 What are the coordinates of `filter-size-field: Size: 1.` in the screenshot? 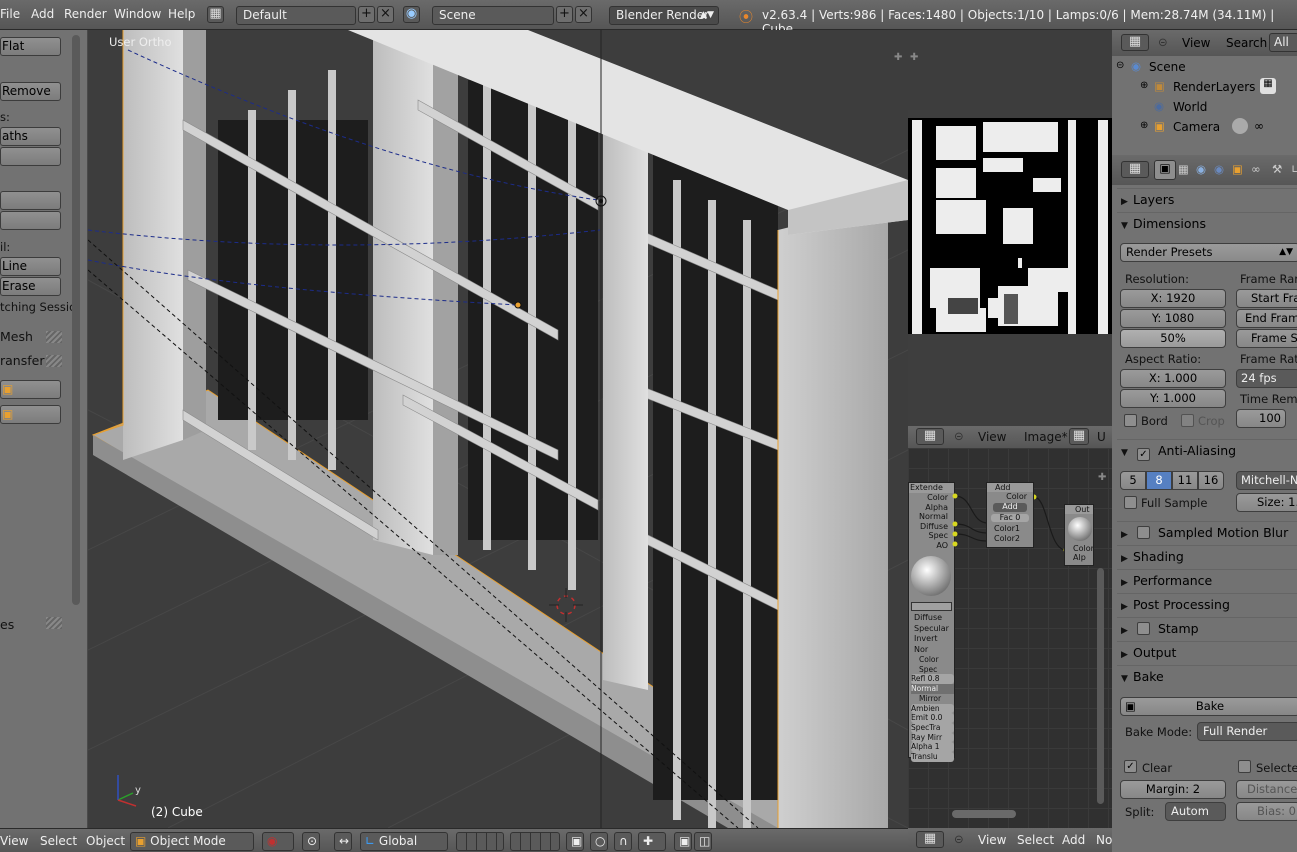 It's located at (1266, 502).